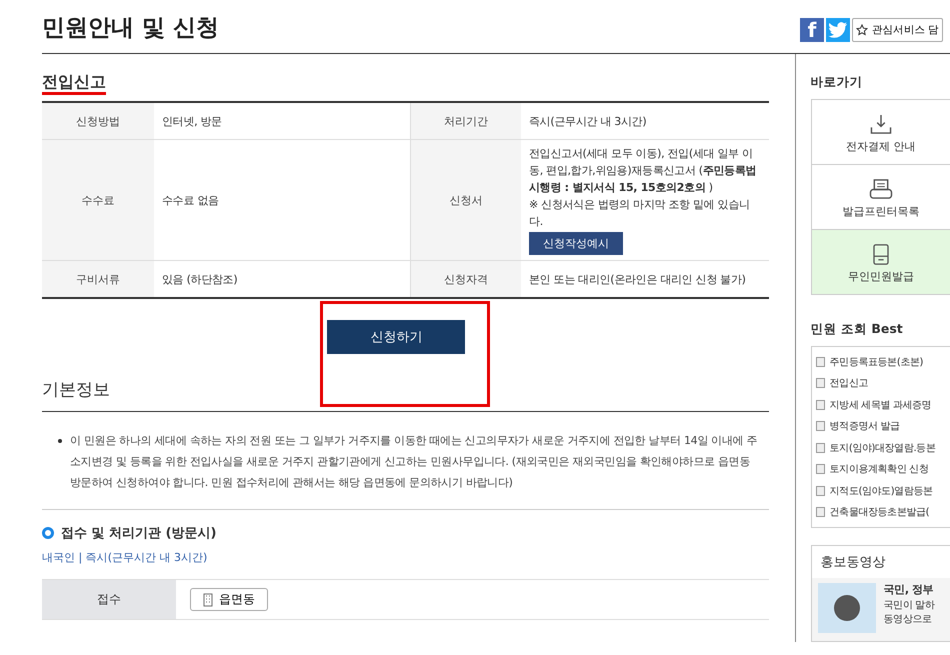  Describe the element at coordinates (857, 329) in the screenshot. I see `sidebar-heading: 민원 조회 Best` at that location.